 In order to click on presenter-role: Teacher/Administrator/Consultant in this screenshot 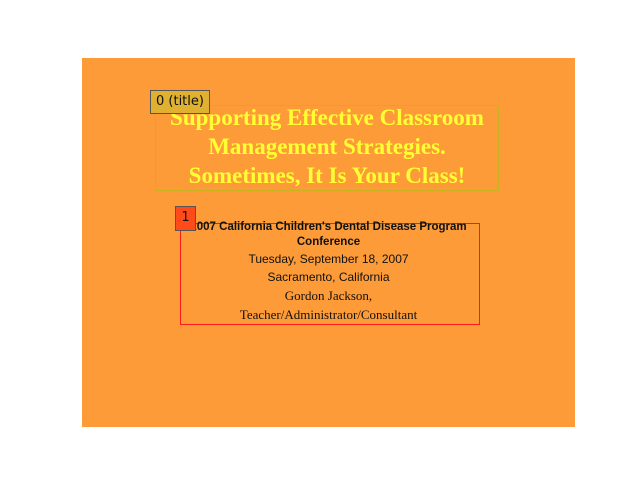, I will do `click(328, 314)`.